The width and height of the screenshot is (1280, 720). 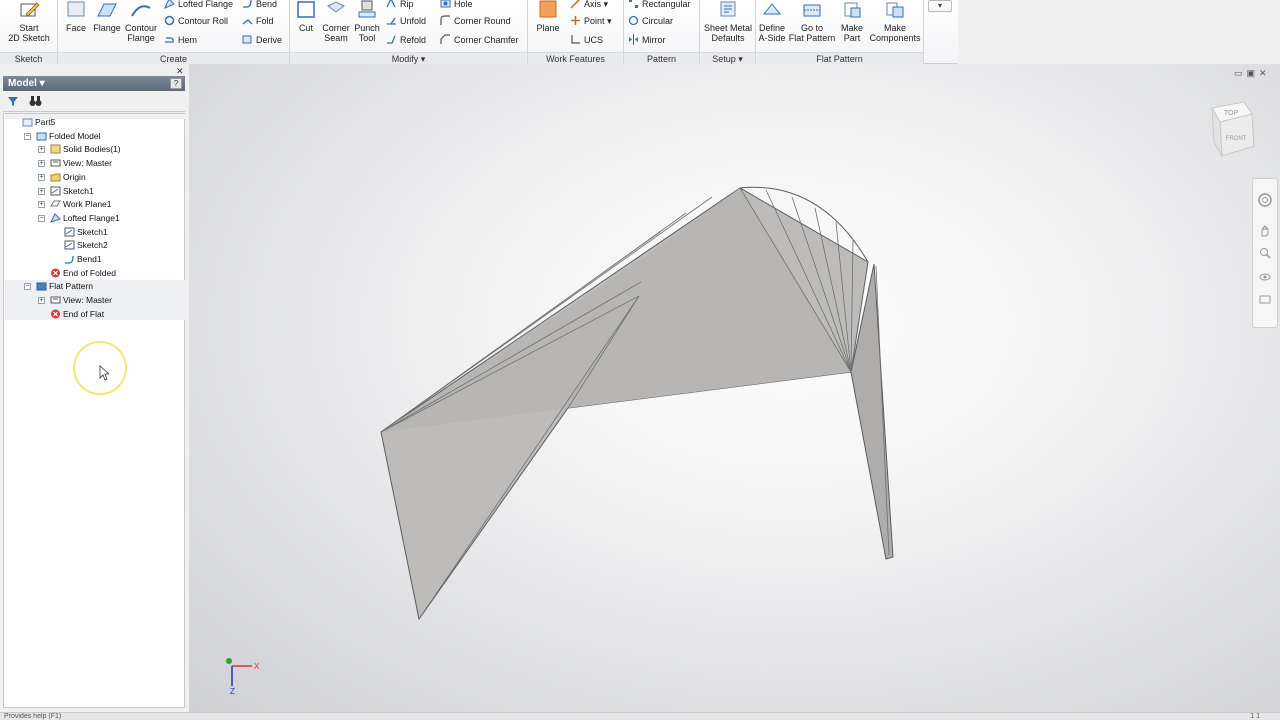 I want to click on bend-icon, so click(x=247, y=4).